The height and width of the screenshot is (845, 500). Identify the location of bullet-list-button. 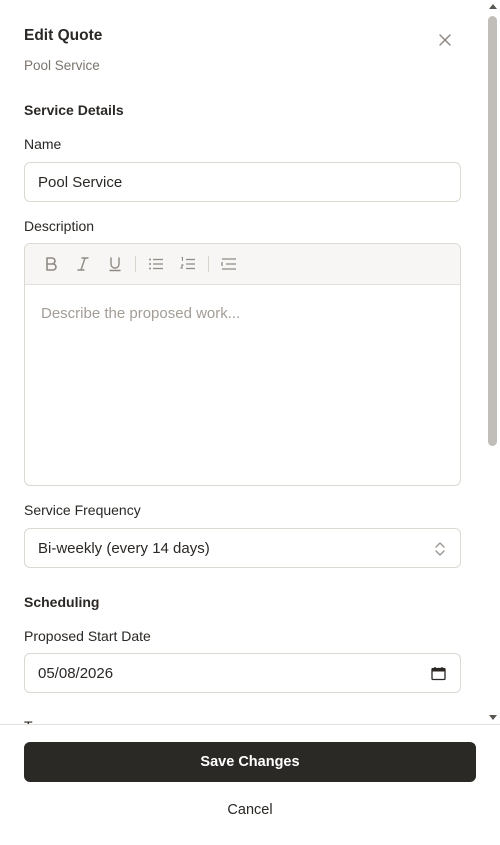
(156, 264).